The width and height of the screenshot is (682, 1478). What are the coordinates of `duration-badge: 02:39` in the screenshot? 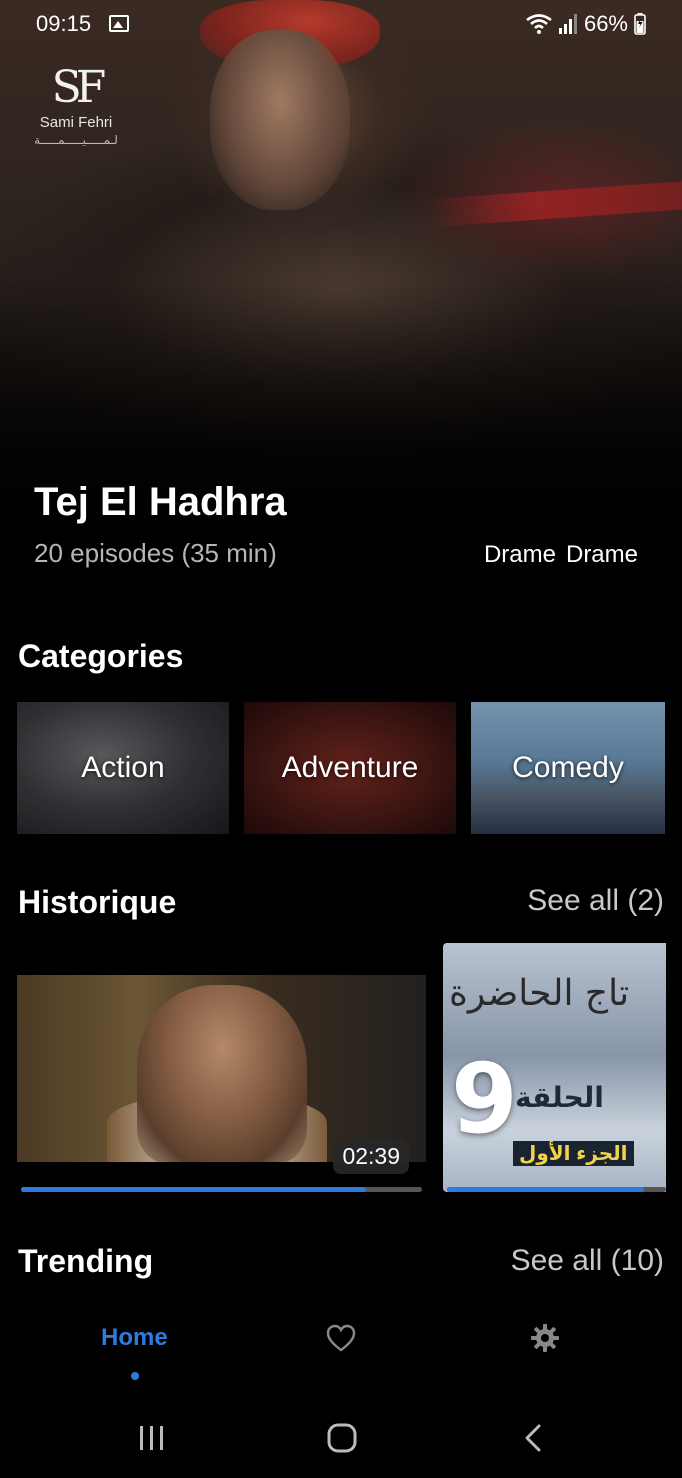 It's located at (371, 1156).